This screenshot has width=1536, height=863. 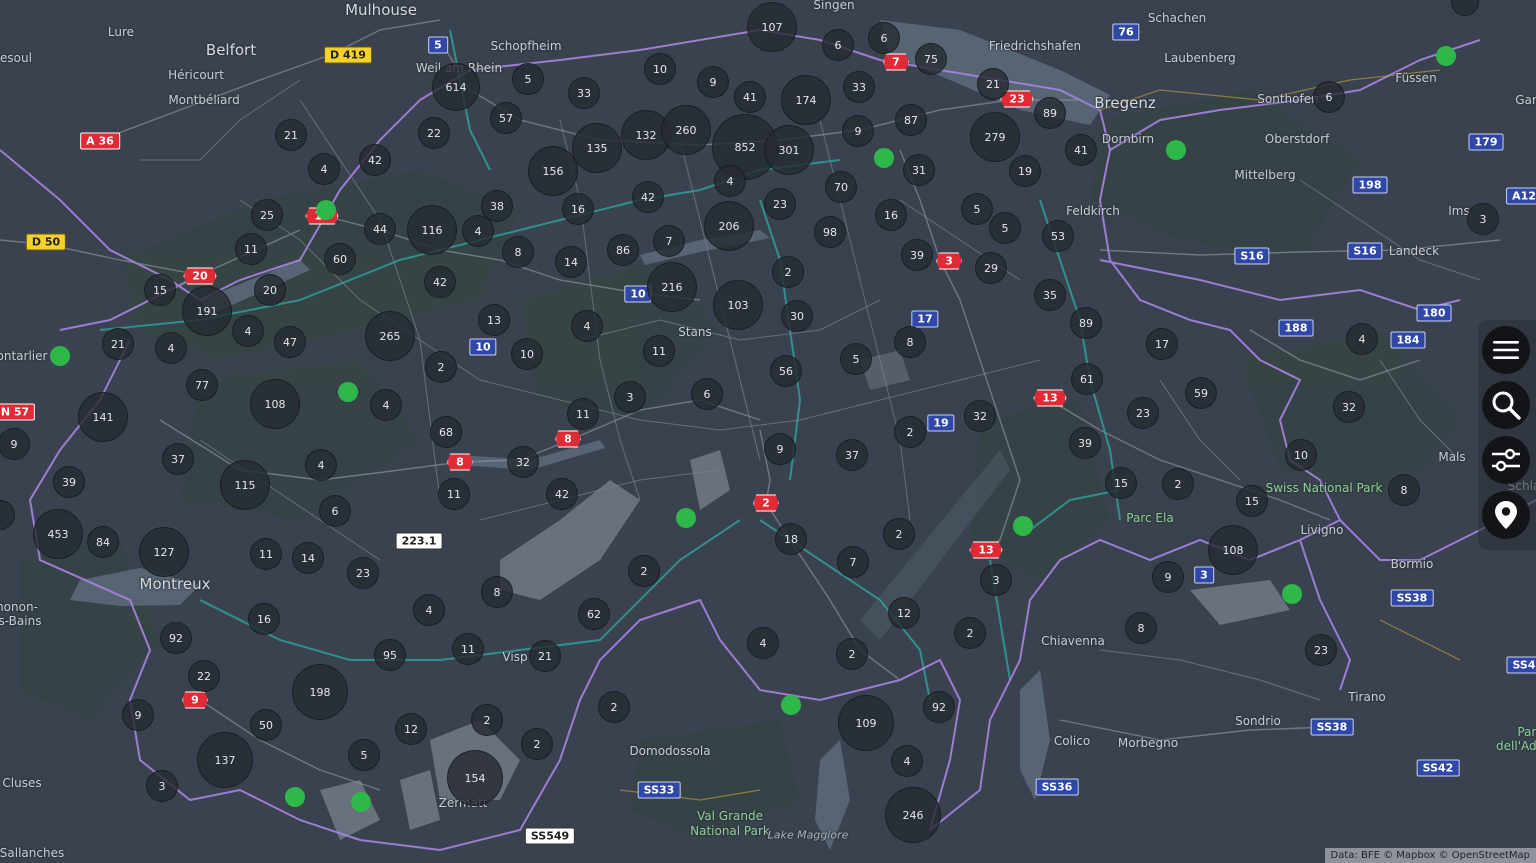 I want to click on cluster-marker: 174, so click(x=806, y=100).